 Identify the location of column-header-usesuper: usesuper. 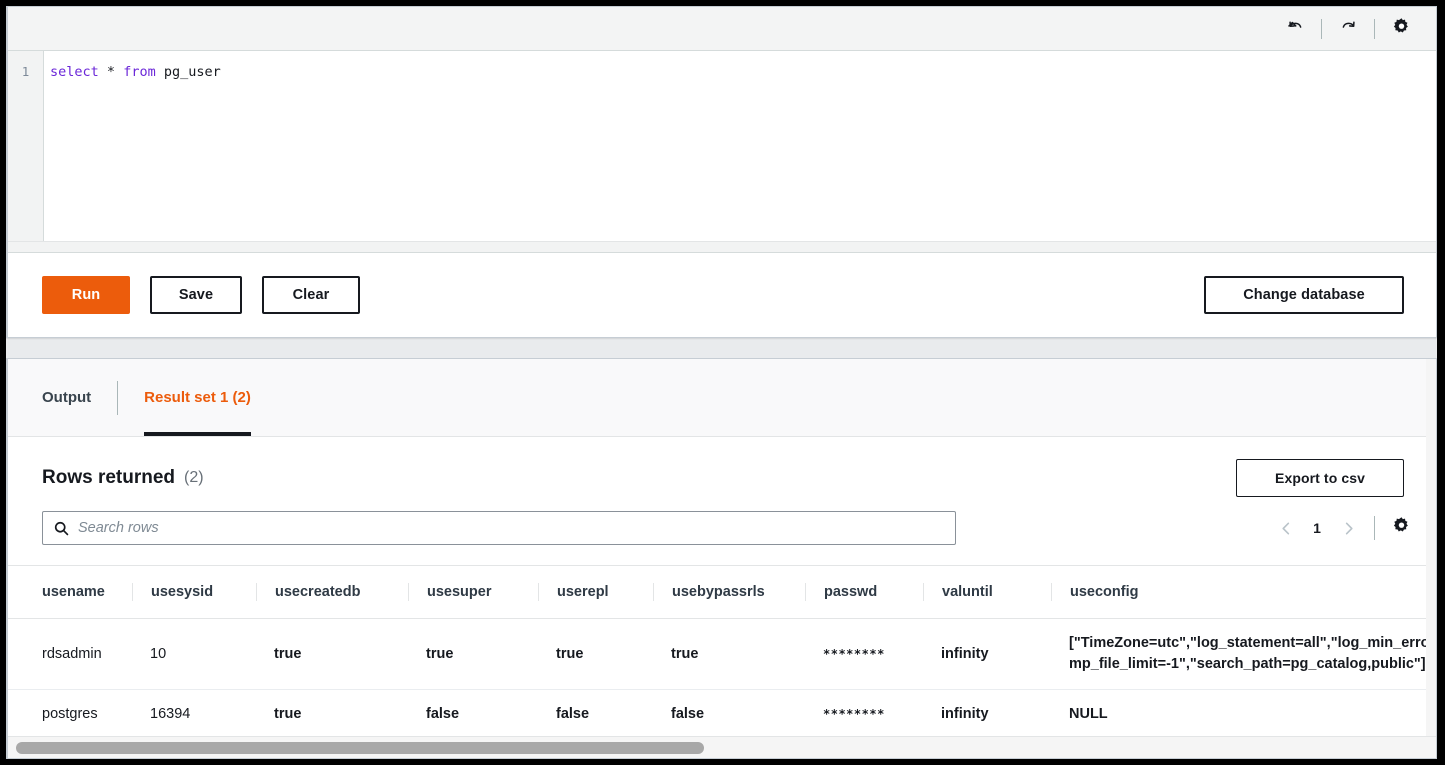
(473, 592).